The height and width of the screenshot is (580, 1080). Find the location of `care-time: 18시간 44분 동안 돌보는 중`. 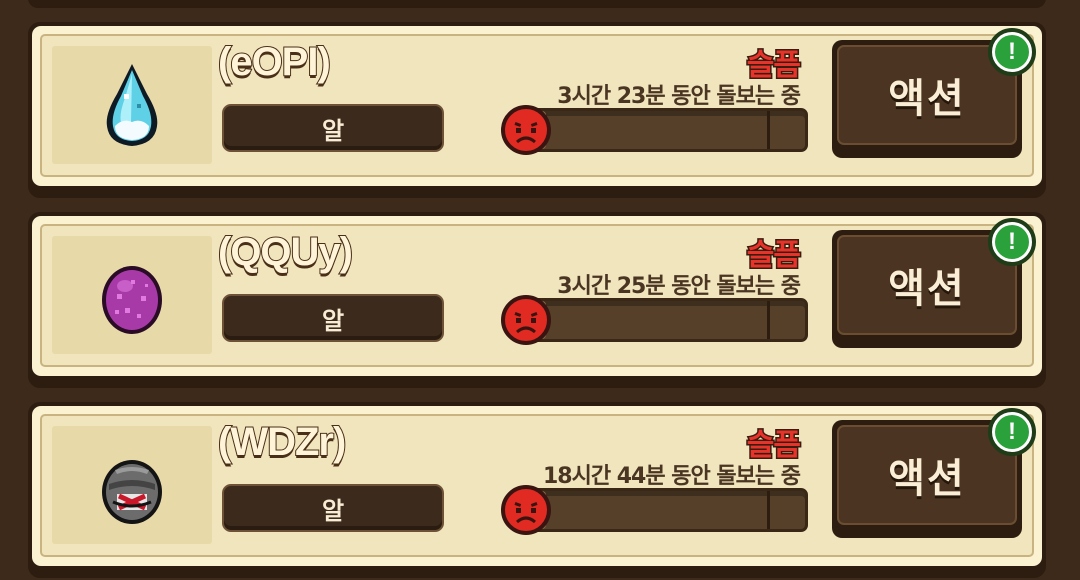

care-time: 18시간 44분 동안 돌보는 중 is located at coordinates (671, 476).